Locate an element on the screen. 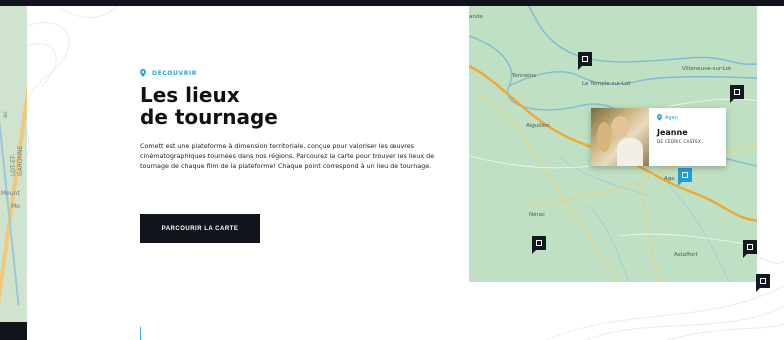 This screenshot has height=340, width=784. town-label-villeneuve-sur-lot: Villeneuve-sur-Lot is located at coordinates (707, 69).